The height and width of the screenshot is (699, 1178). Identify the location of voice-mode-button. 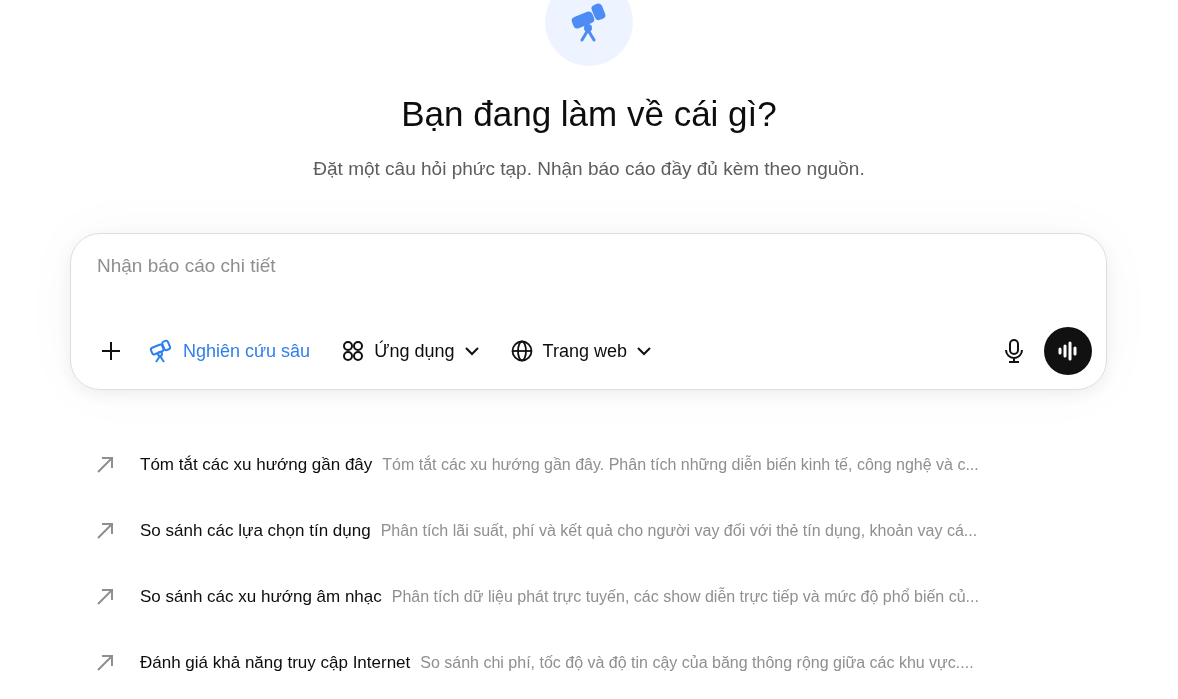
(1068, 351).